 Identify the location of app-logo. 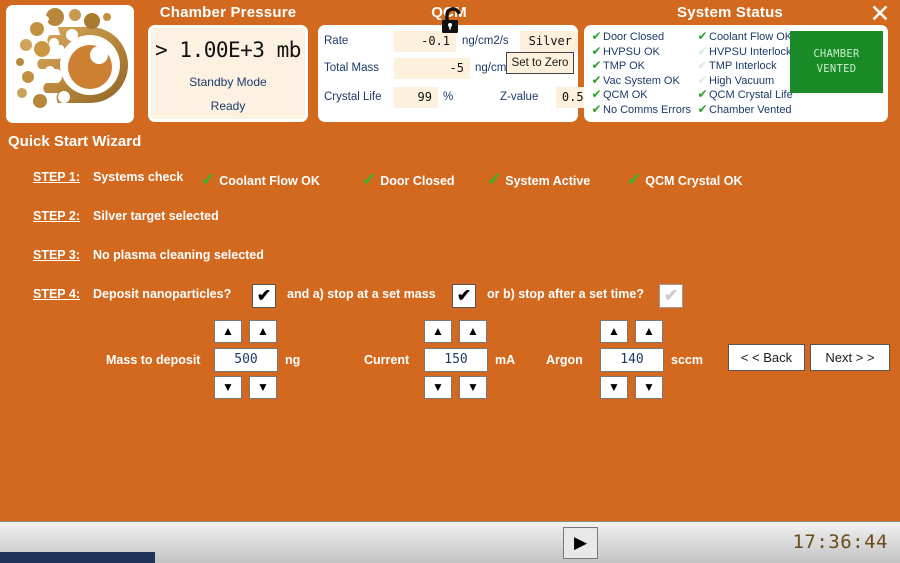
(70, 64).